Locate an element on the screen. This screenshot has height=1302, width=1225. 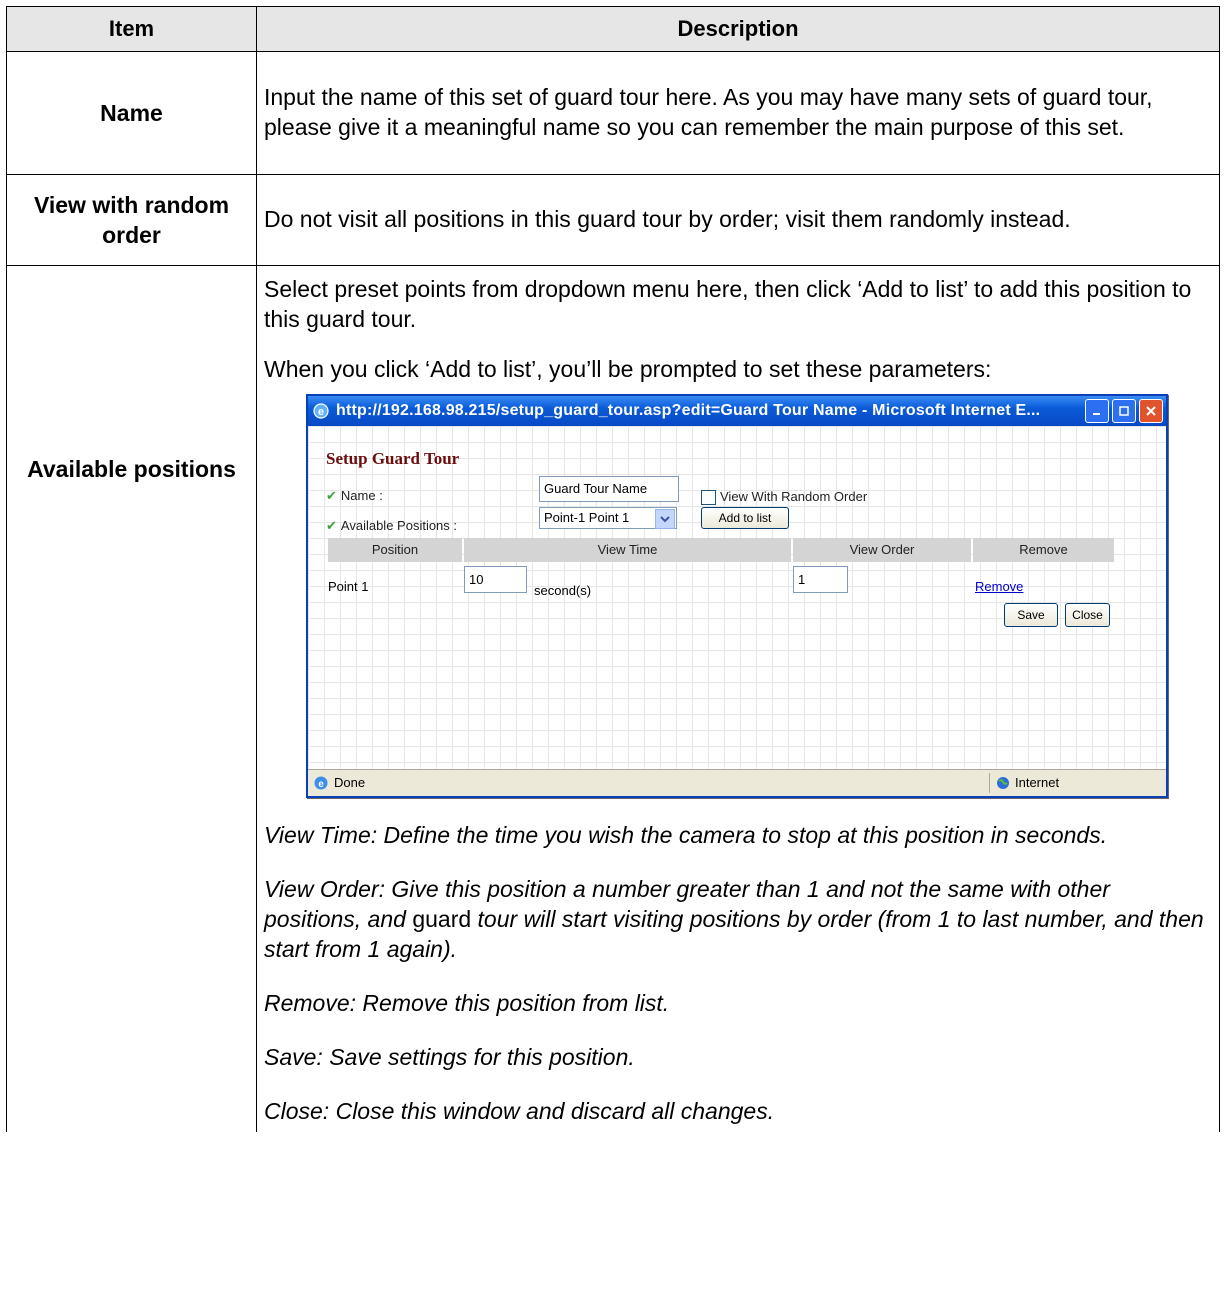
name-label: Name : is located at coordinates (361, 495).